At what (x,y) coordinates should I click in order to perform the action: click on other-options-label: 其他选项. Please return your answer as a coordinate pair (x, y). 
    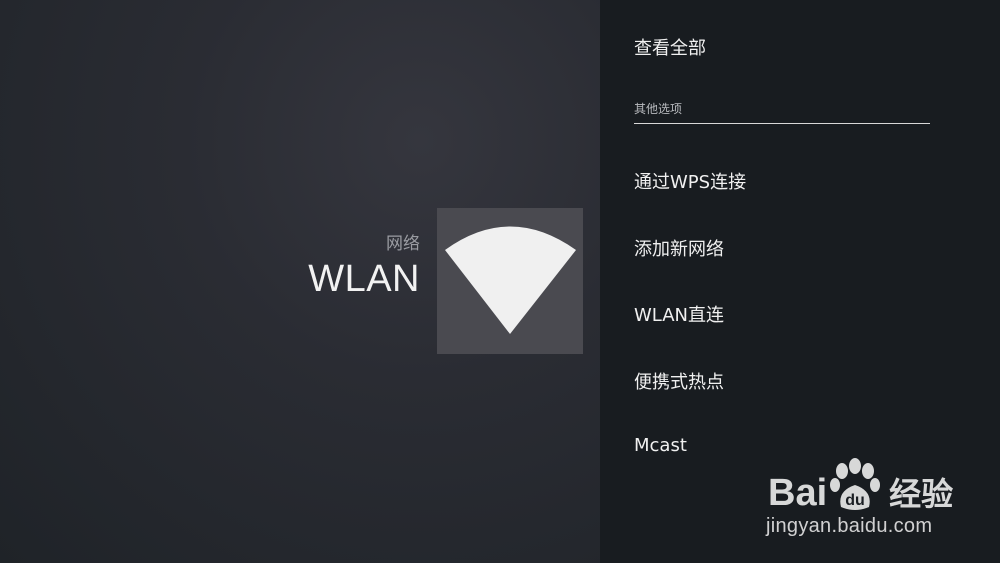
    Looking at the image, I should click on (658, 109).